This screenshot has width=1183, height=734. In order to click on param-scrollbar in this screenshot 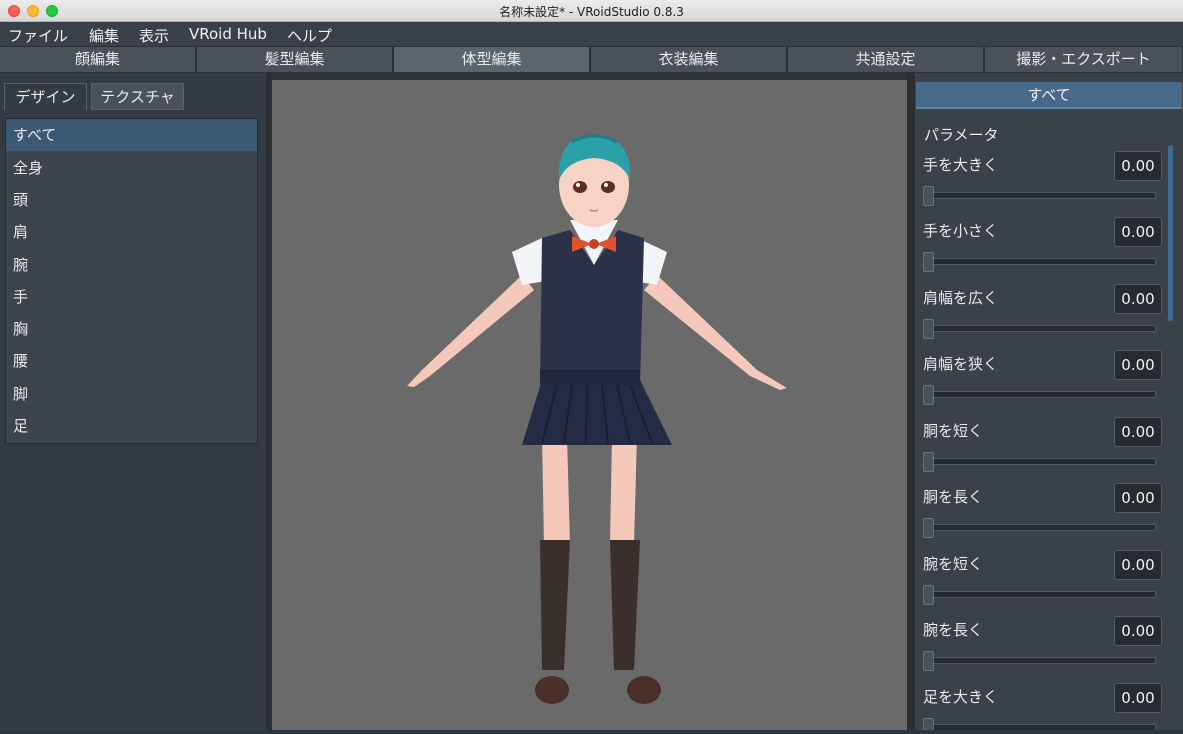, I will do `click(1170, 233)`.